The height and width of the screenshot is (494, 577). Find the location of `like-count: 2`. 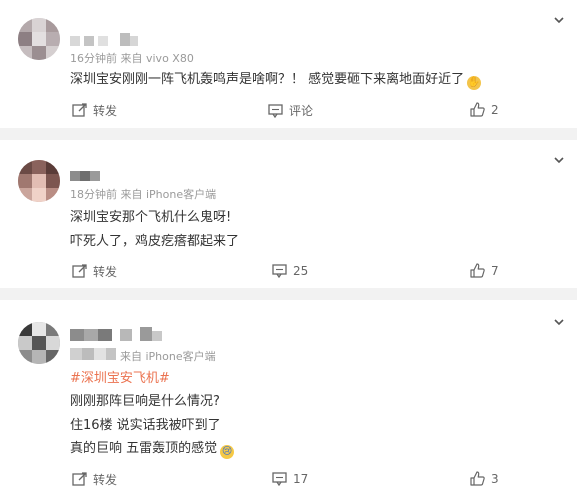

like-count: 2 is located at coordinates (495, 109).